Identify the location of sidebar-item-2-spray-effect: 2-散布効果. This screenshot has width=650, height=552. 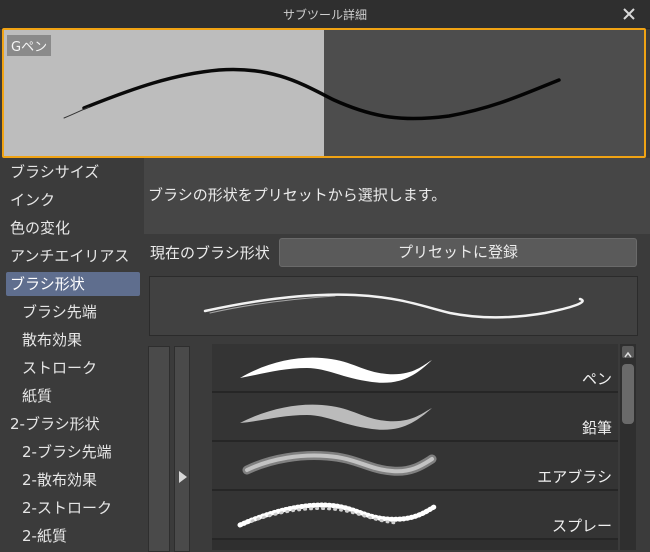
(73, 480).